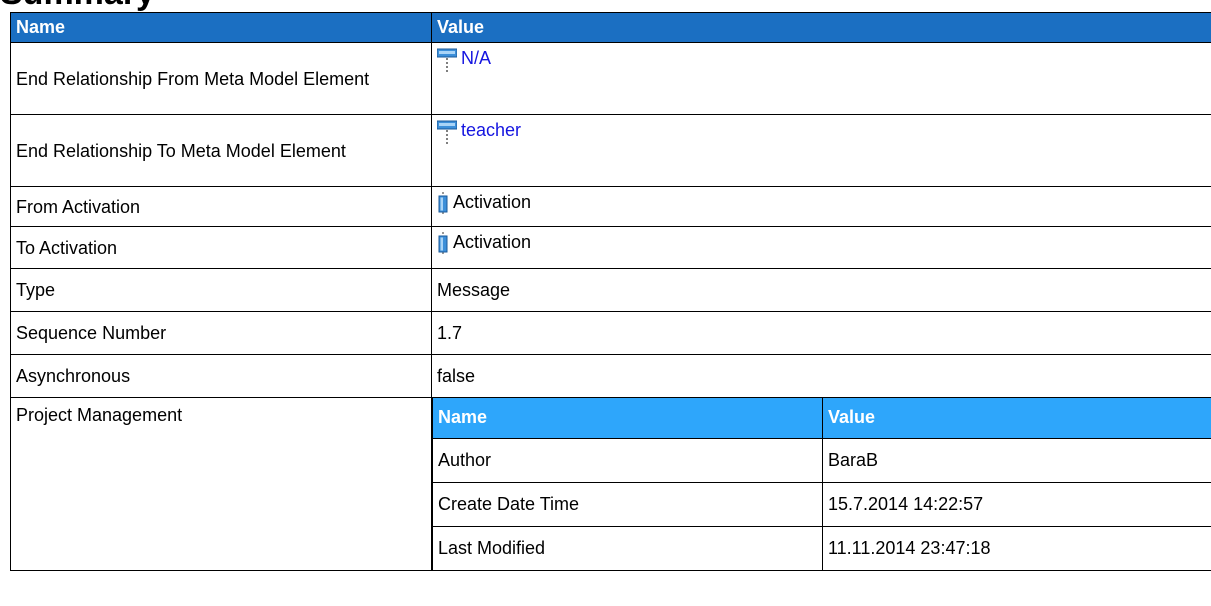  I want to click on row-value: Message, so click(821, 290).